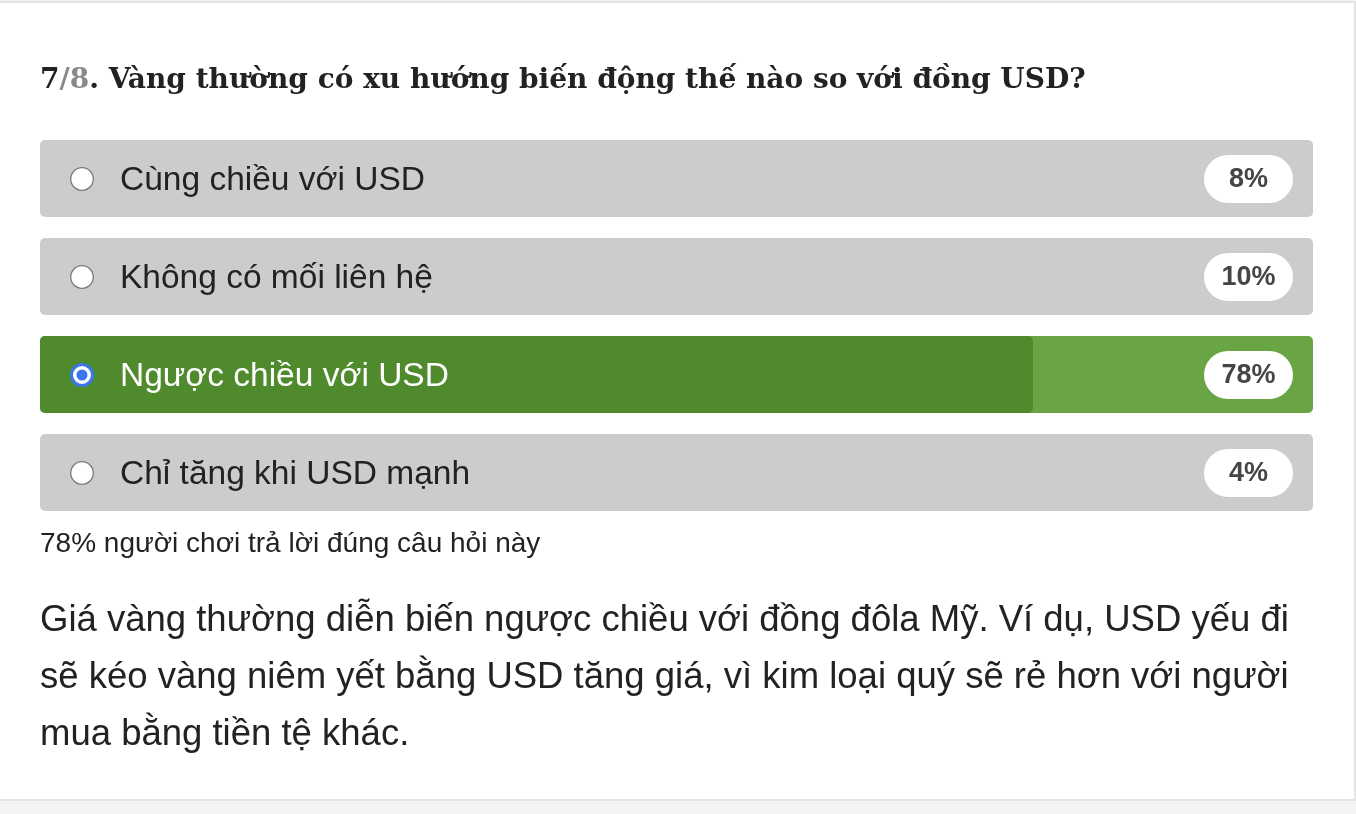  What do you see at coordinates (285, 374) in the screenshot?
I see `option-label: Ngược chiều với USD` at bounding box center [285, 374].